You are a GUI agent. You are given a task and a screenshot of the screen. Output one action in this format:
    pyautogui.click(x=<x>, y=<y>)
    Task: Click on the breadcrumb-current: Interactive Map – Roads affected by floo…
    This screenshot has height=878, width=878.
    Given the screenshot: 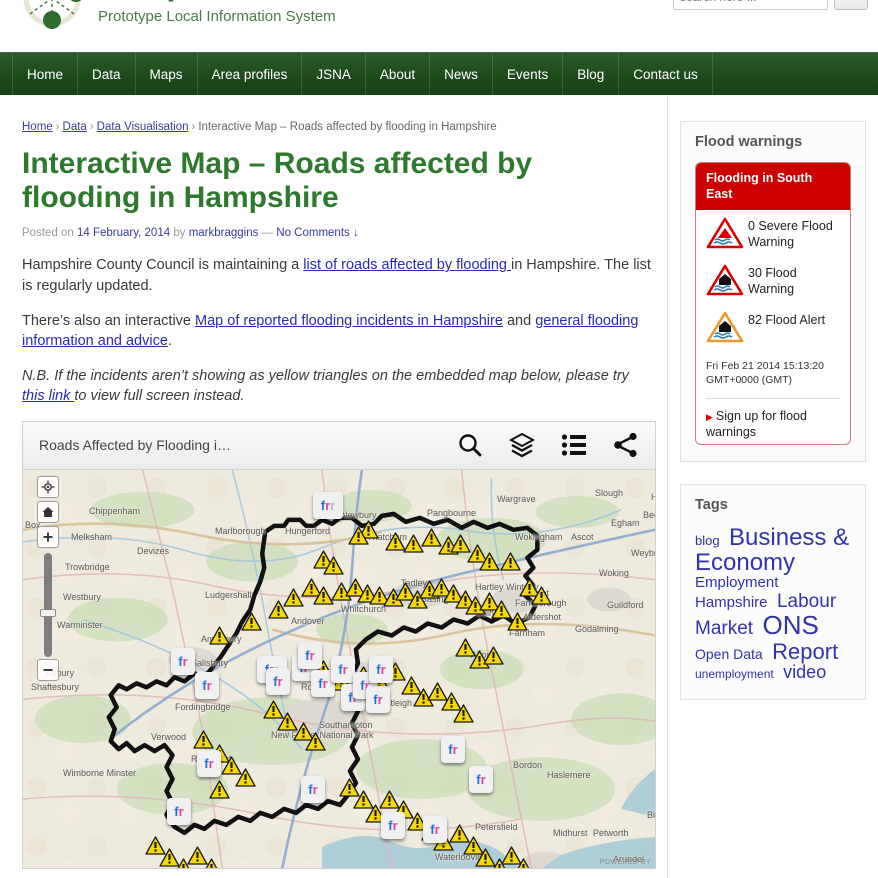 What is the action you would take?
    pyautogui.click(x=347, y=127)
    